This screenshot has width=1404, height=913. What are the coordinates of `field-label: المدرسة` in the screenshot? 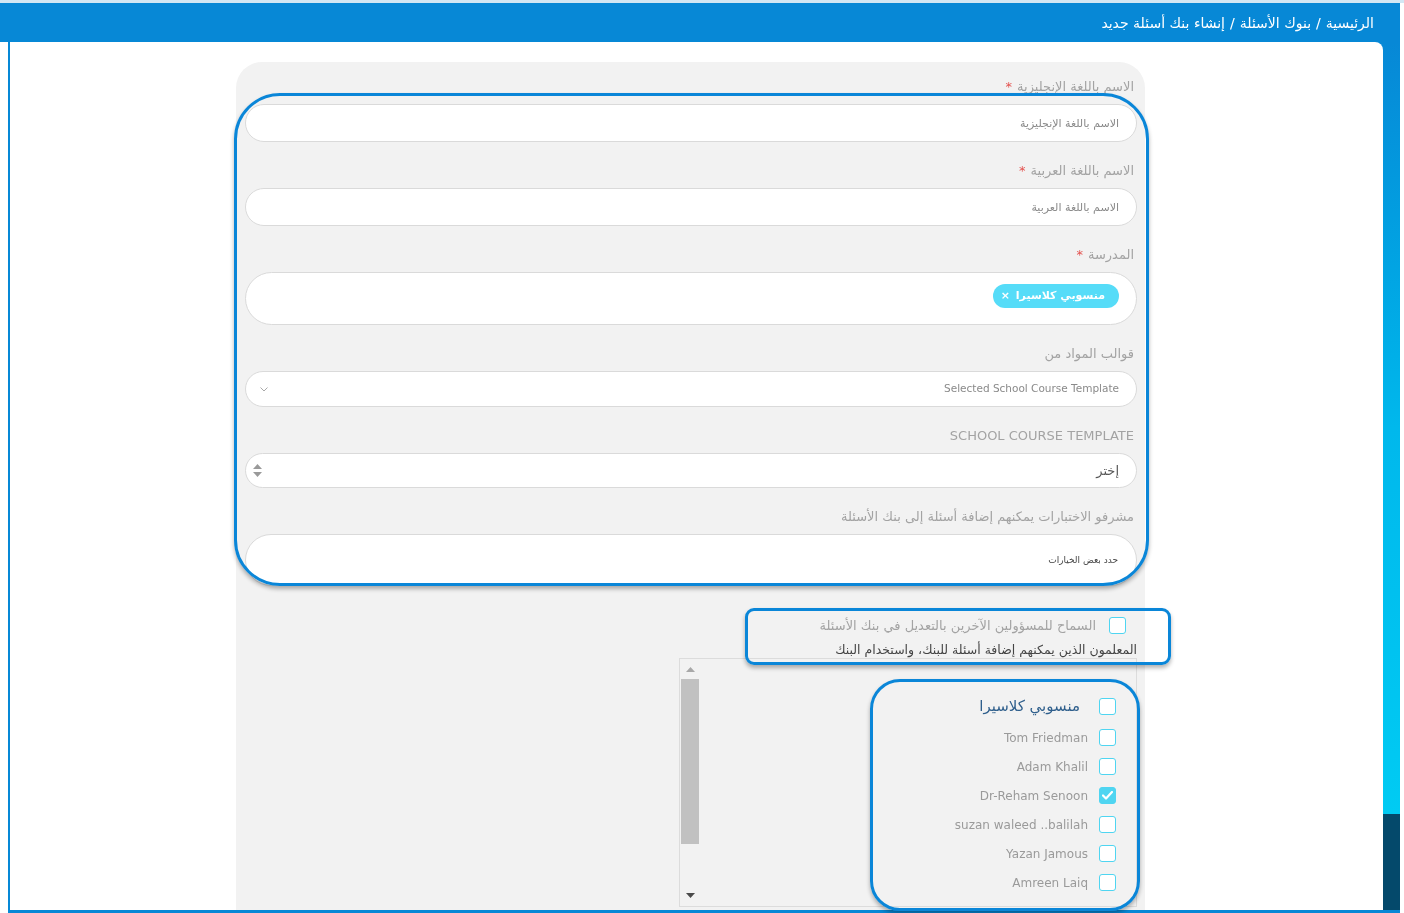 It's located at (1110, 255).